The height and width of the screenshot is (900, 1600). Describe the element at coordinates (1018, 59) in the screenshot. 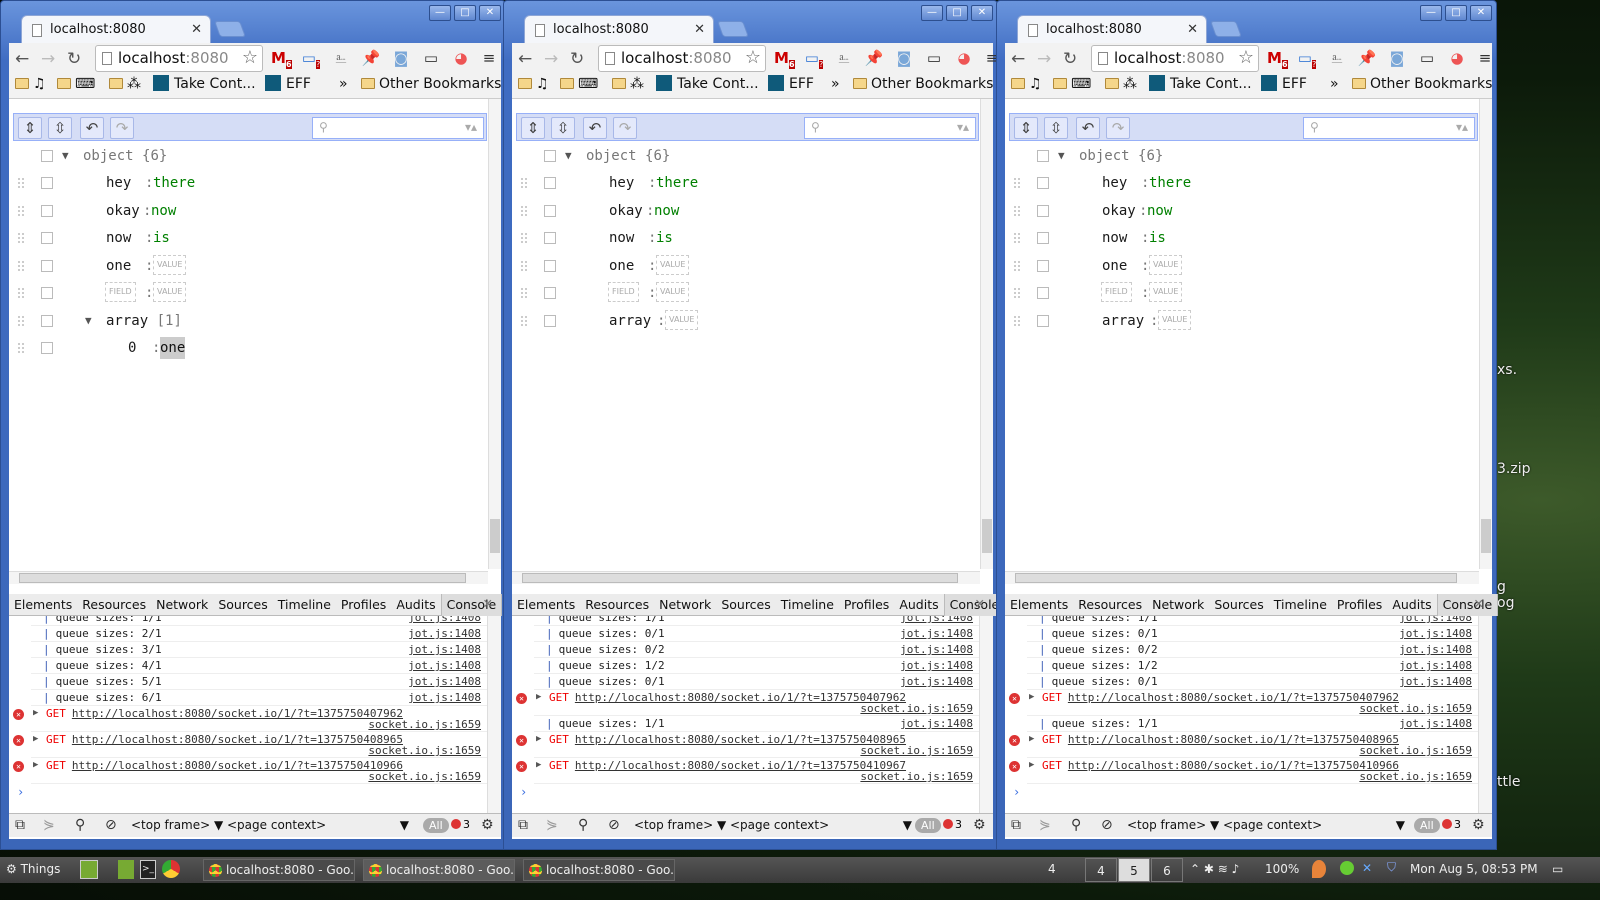

I see `back-icon: ←` at that location.